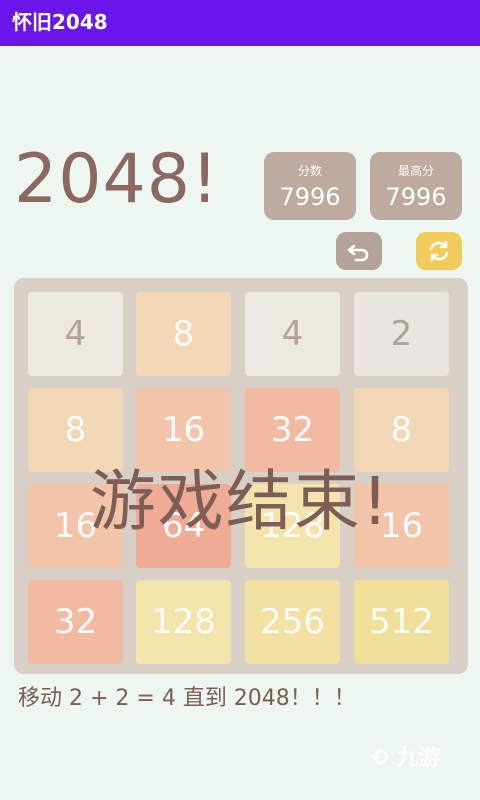 The width and height of the screenshot is (480, 800). I want to click on best-score-box: 最高分 7996, so click(416, 186).